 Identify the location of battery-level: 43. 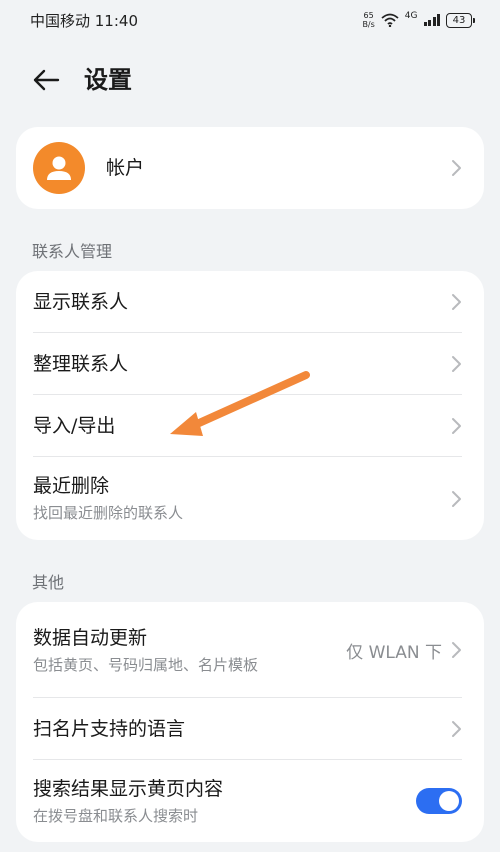
(459, 20).